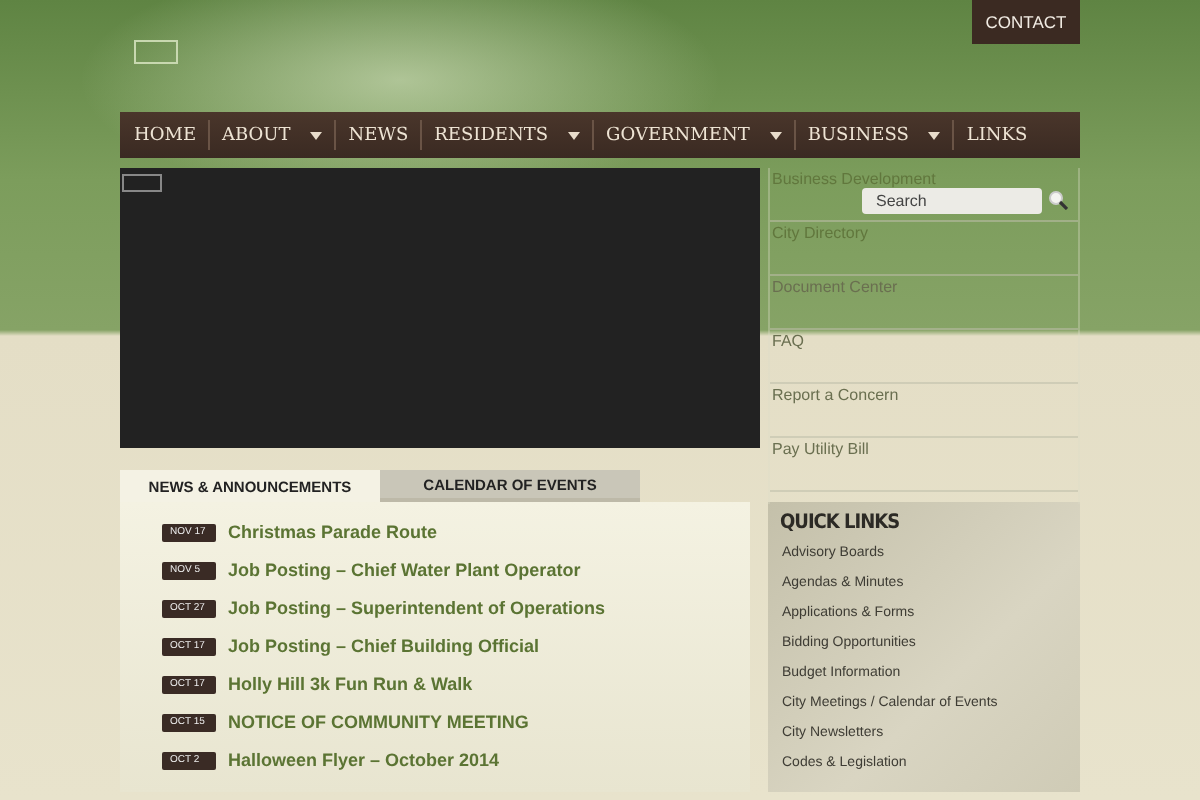 Image resolution: width=1200 pixels, height=800 pixels. Describe the element at coordinates (952, 201) in the screenshot. I see `search-field: Search` at that location.